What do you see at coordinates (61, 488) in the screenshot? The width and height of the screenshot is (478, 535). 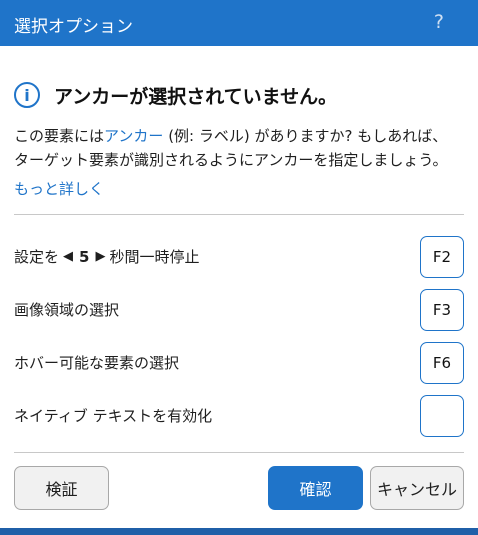 I see `verify-button: 検証` at bounding box center [61, 488].